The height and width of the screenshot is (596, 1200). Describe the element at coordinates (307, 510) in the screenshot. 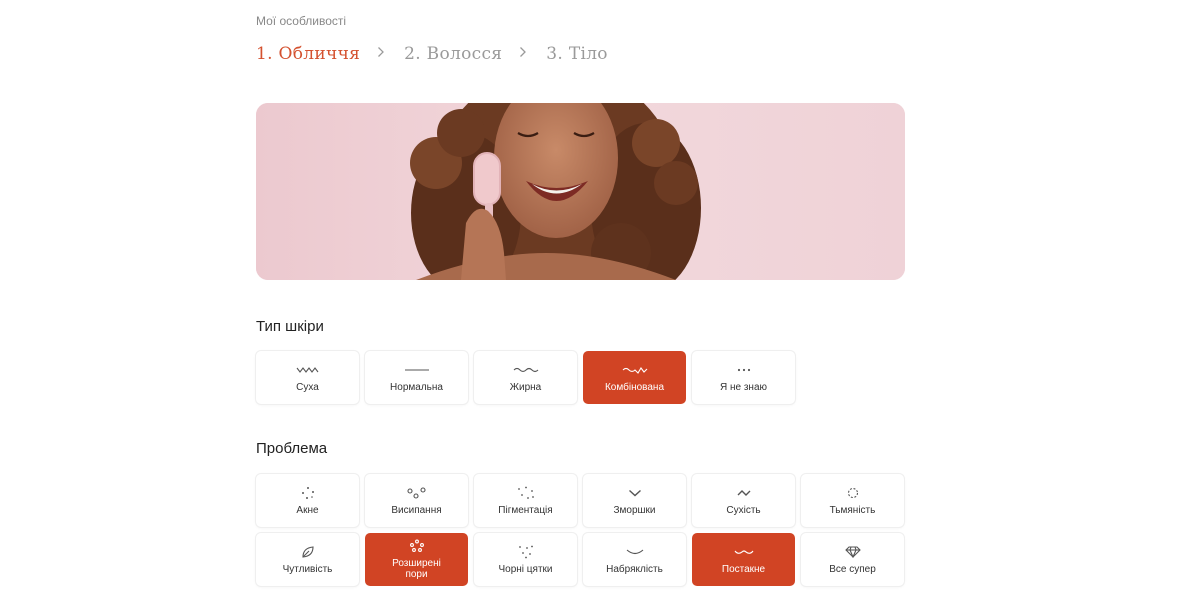

I see `option-label: Акне` at that location.